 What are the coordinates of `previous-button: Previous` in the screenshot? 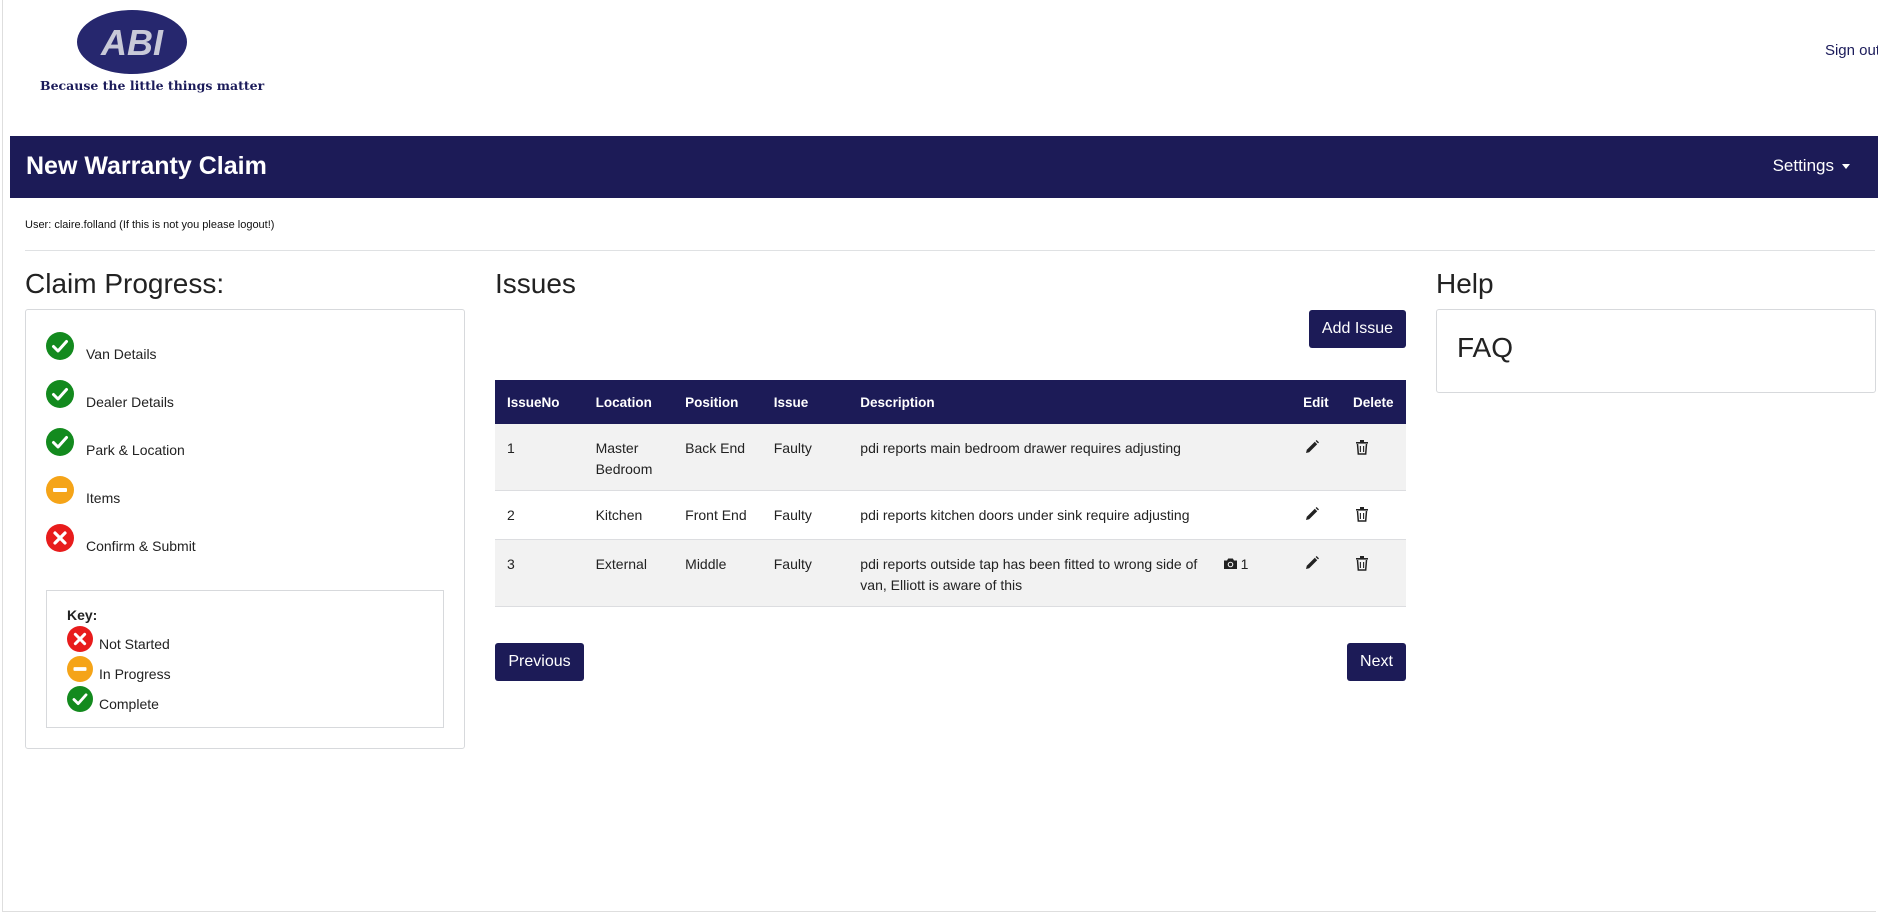 It's located at (539, 662).